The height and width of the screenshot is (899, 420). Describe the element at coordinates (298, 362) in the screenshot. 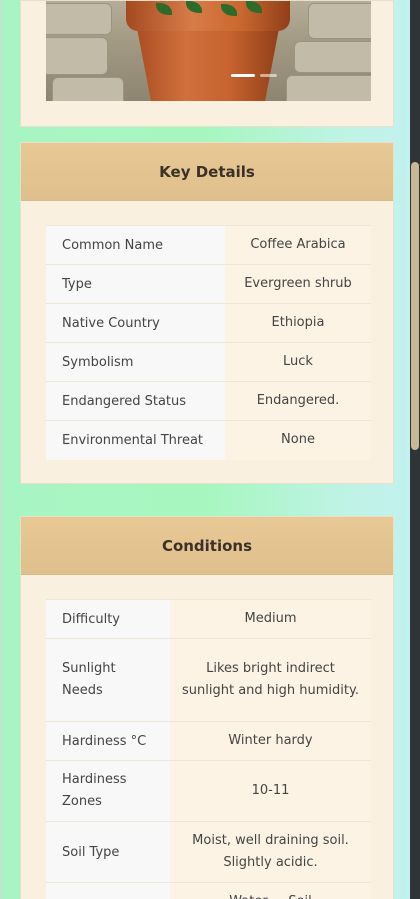

I see `row-value: Luck` at that location.